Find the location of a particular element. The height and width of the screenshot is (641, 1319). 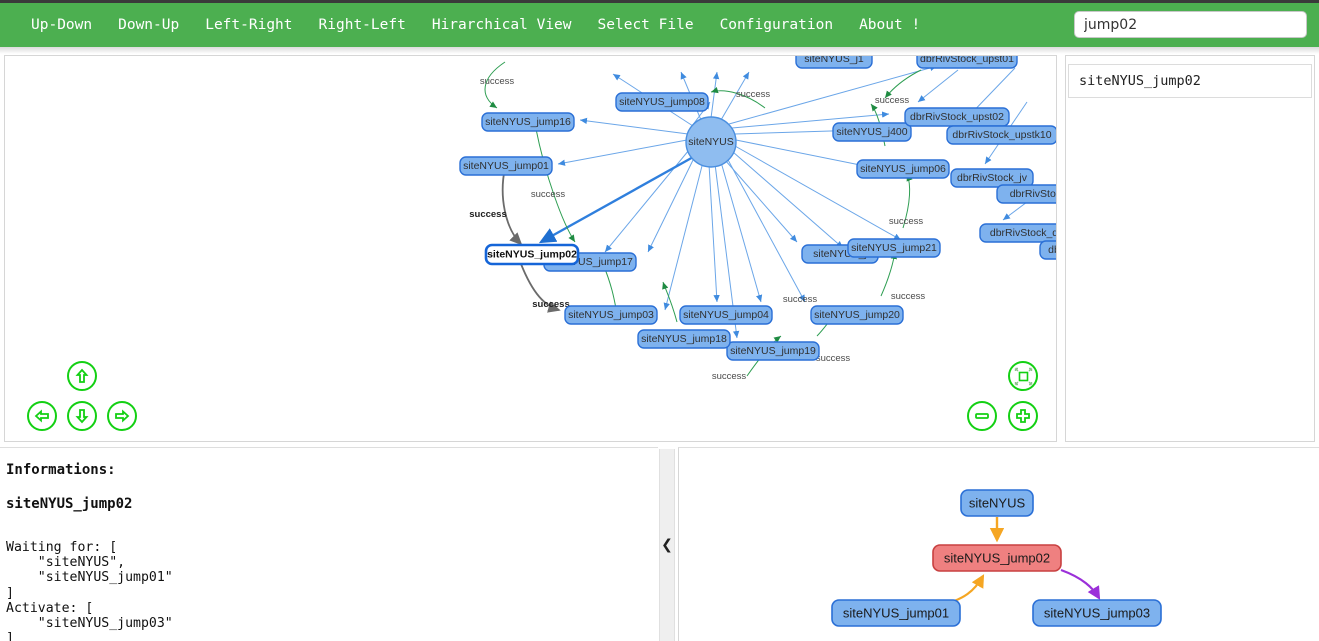

svg-text: siteNYUS_jump06 is located at coordinates (903, 169).